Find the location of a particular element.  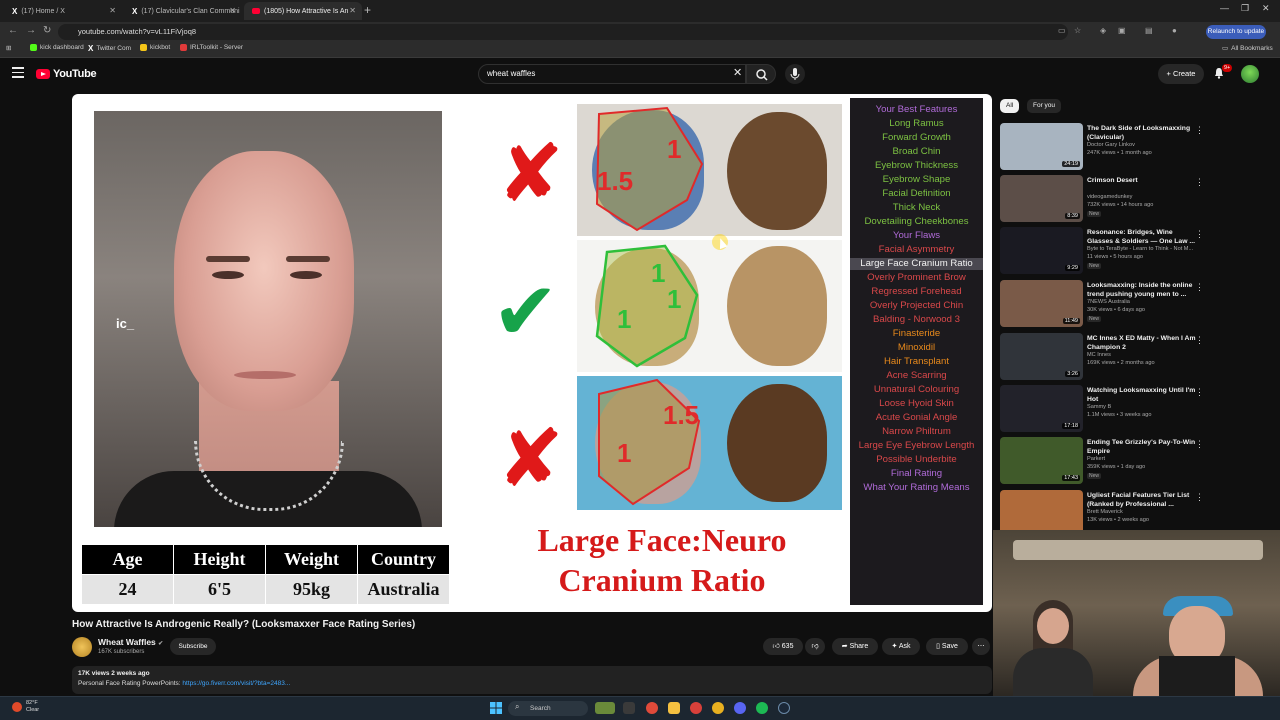

minimize-icon: — is located at coordinates (1224, 8).